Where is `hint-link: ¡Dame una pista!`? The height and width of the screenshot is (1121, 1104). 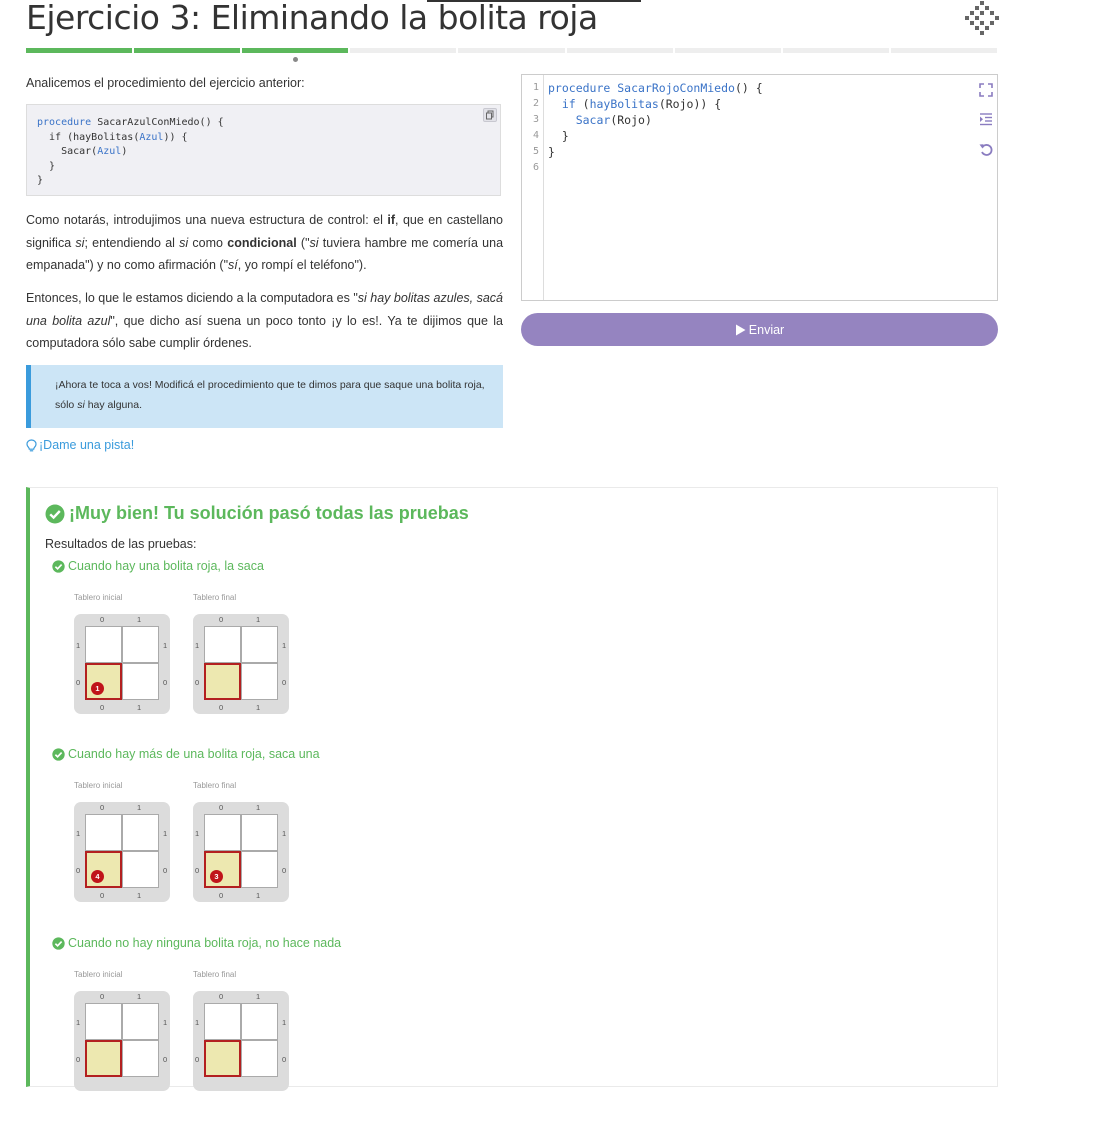
hint-link: ¡Dame una pista! is located at coordinates (80, 445).